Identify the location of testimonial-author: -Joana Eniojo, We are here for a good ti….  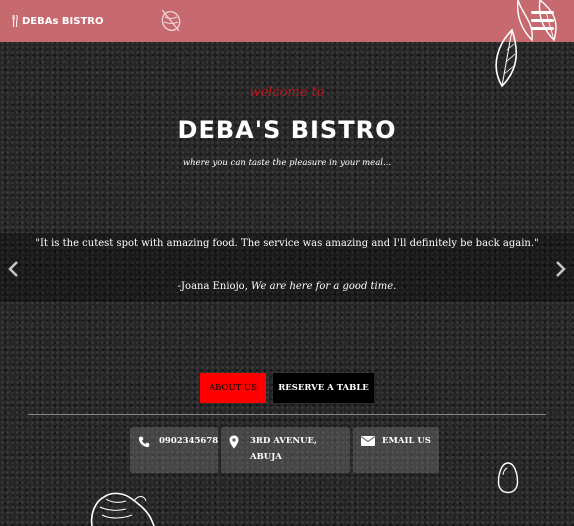
(287, 286).